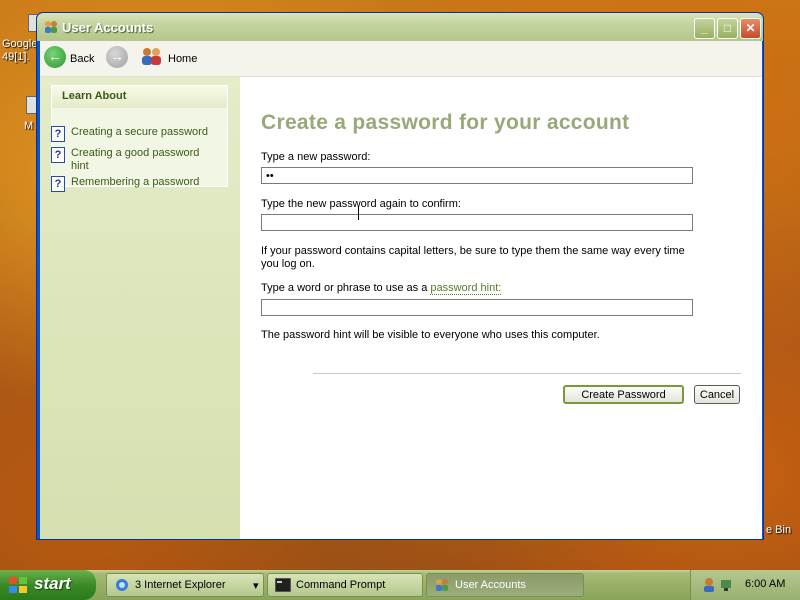 This screenshot has height=600, width=800. I want to click on maximize-button: □, so click(727, 28).